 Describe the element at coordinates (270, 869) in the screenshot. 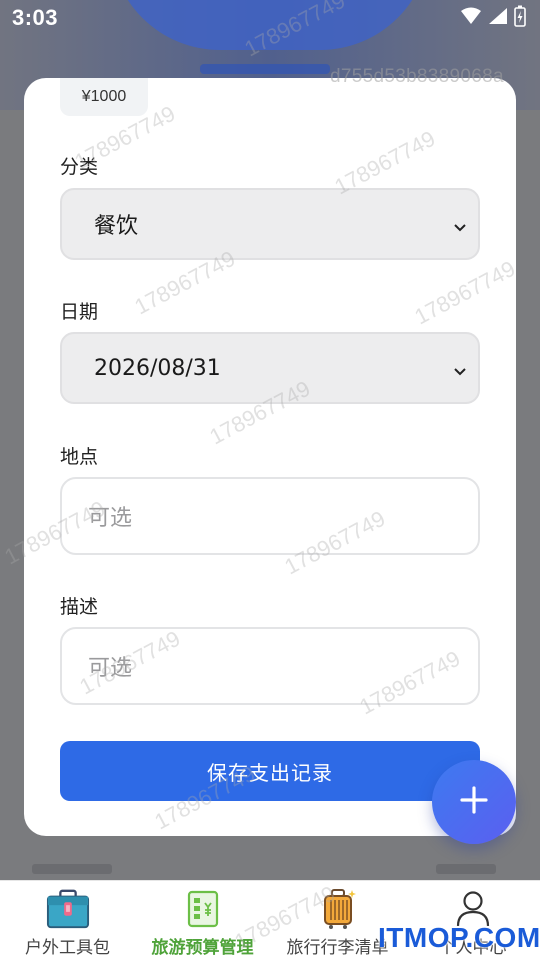

I see `background-list-row` at that location.